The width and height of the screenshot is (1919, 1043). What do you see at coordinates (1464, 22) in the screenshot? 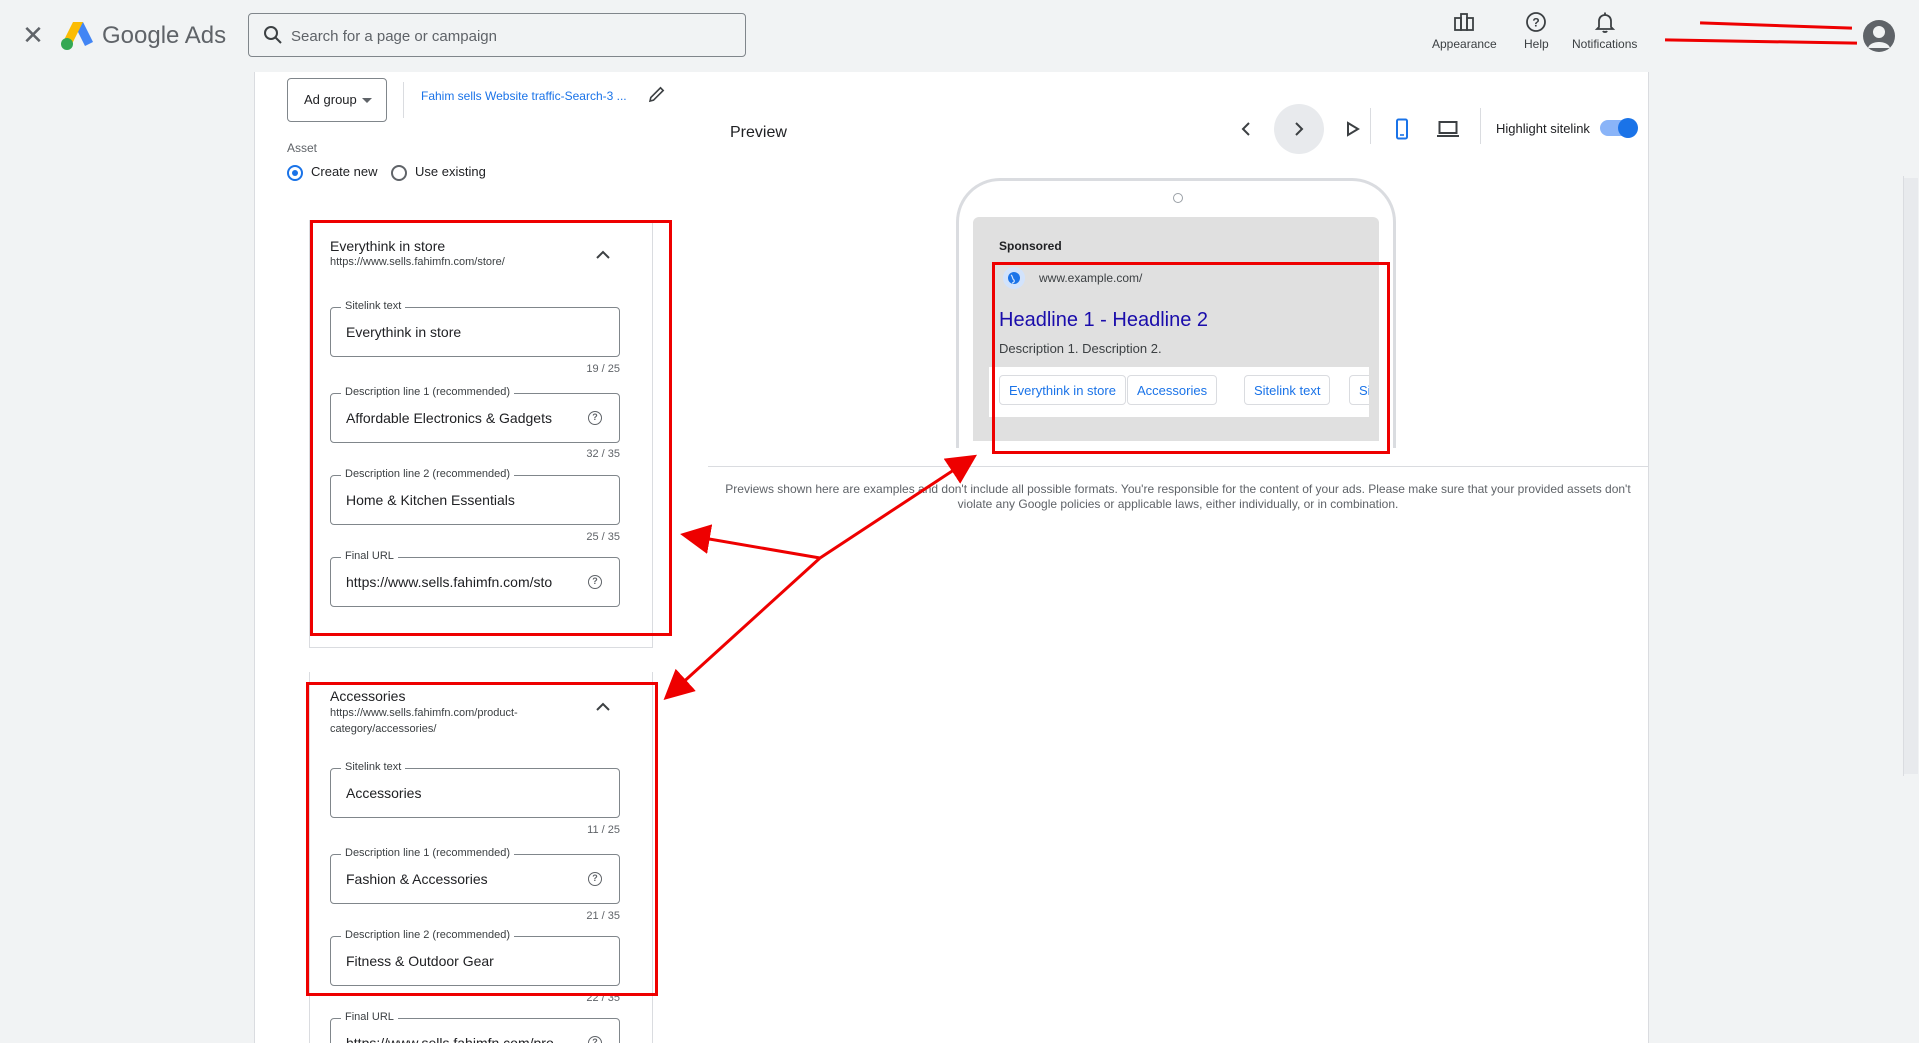
I see `appearance-icon` at bounding box center [1464, 22].